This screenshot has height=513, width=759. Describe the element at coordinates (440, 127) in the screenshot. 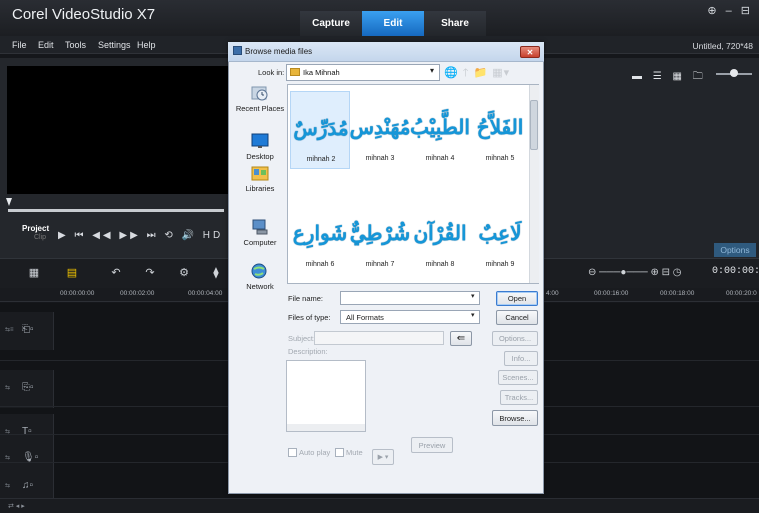

I see `file-thumbnail: الطَّبِيْبُ` at that location.